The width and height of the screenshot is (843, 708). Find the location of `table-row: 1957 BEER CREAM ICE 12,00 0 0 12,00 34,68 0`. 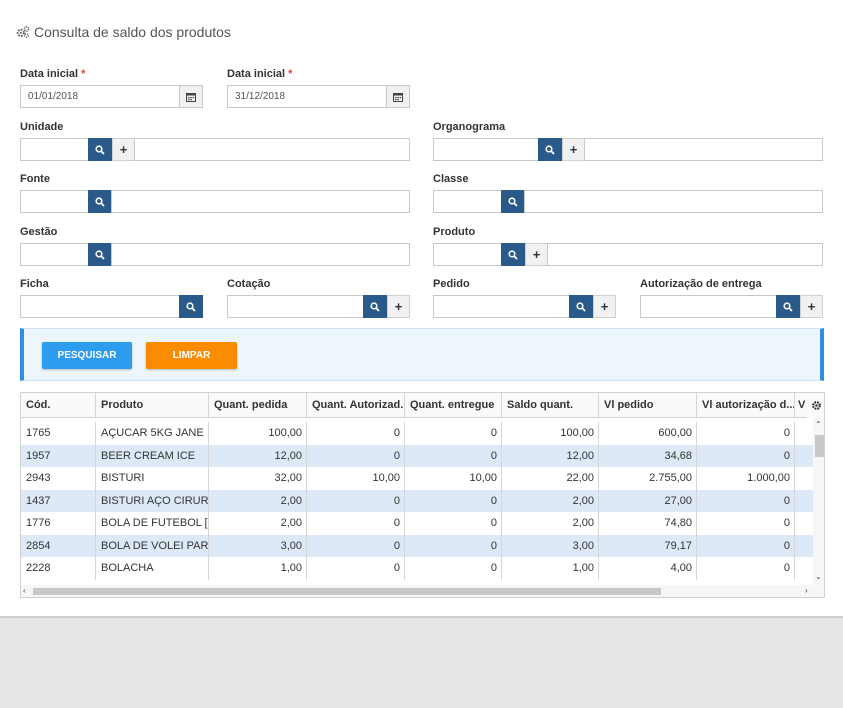

table-row: 1957 BEER CREAM ICE 12,00 0 0 12,00 34,68 0 is located at coordinates (417, 455).